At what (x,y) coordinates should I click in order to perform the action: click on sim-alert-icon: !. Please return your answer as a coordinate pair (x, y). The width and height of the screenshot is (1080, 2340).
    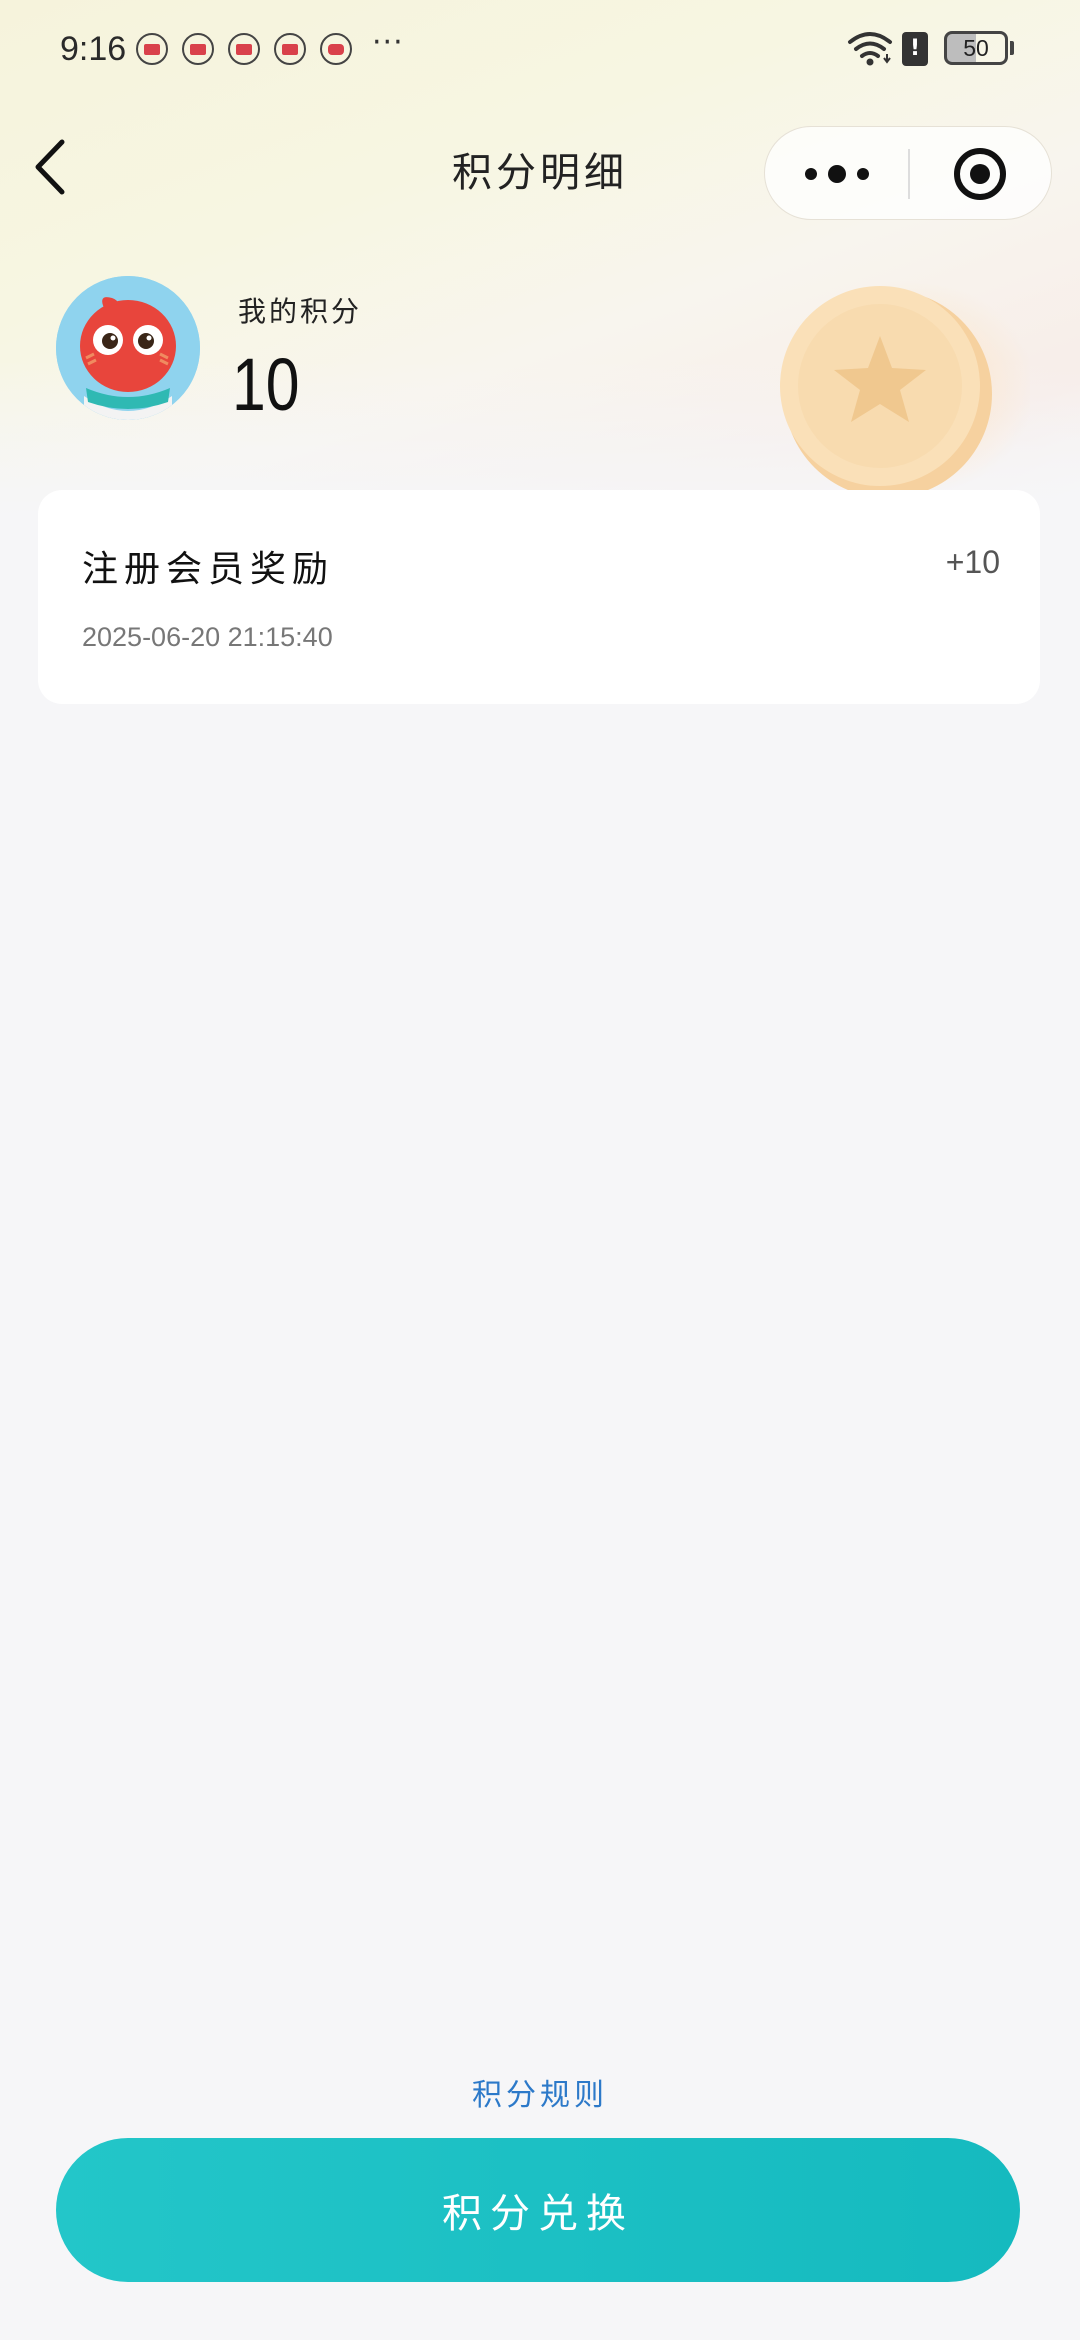
    Looking at the image, I should click on (915, 49).